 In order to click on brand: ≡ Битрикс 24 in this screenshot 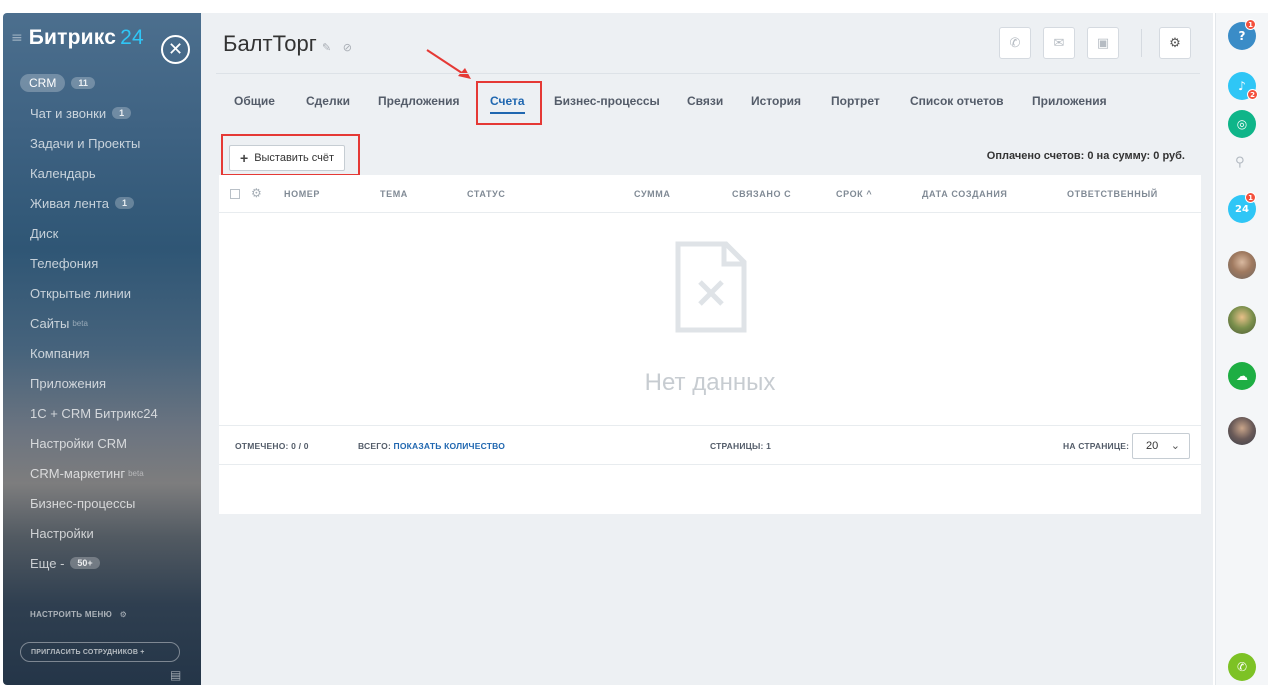, I will do `click(77, 38)`.